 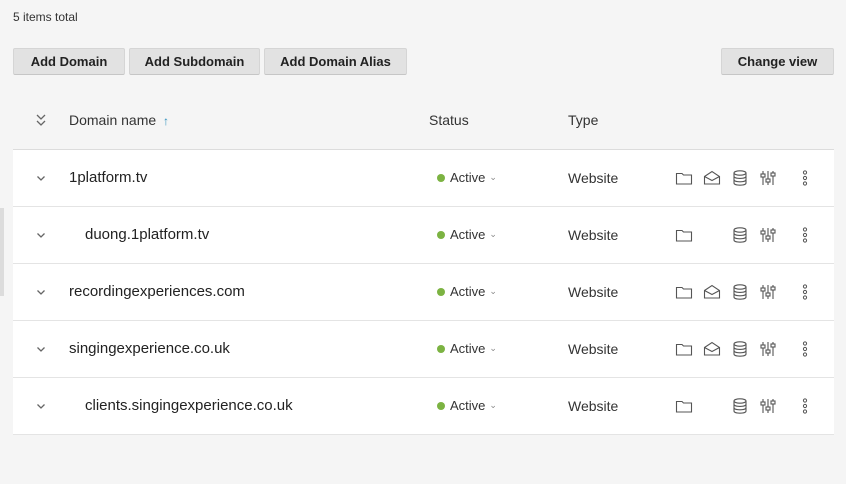 I want to click on domain-name-link: singingexperience.co.uk, so click(x=149, y=348).